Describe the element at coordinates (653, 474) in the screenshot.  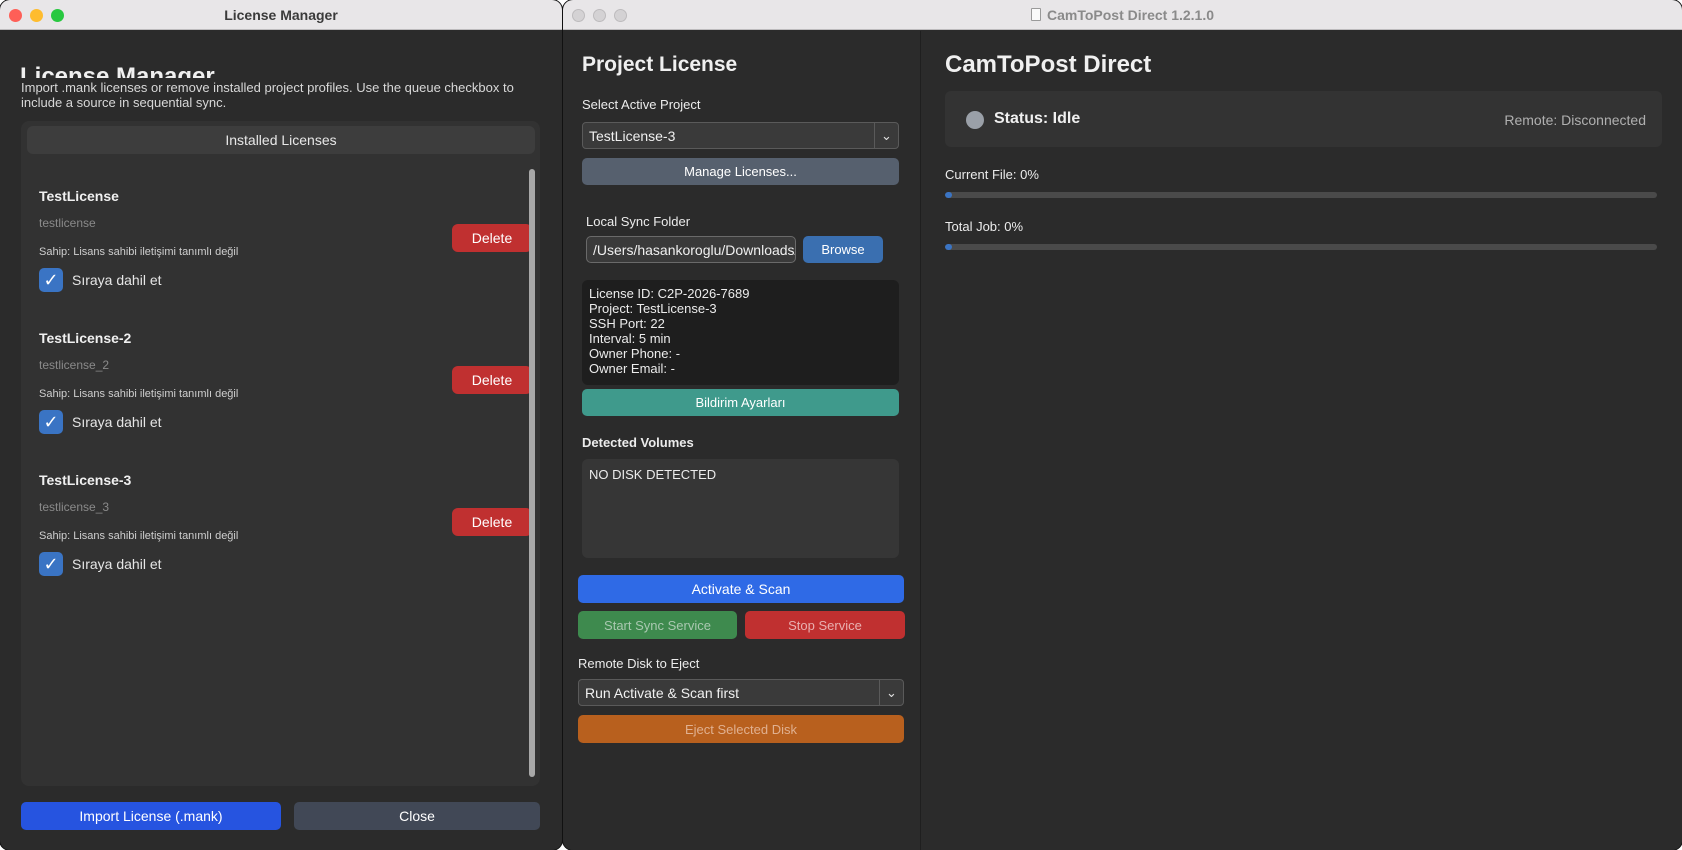
I see `volumes-value: NO DISK DETECTED` at that location.